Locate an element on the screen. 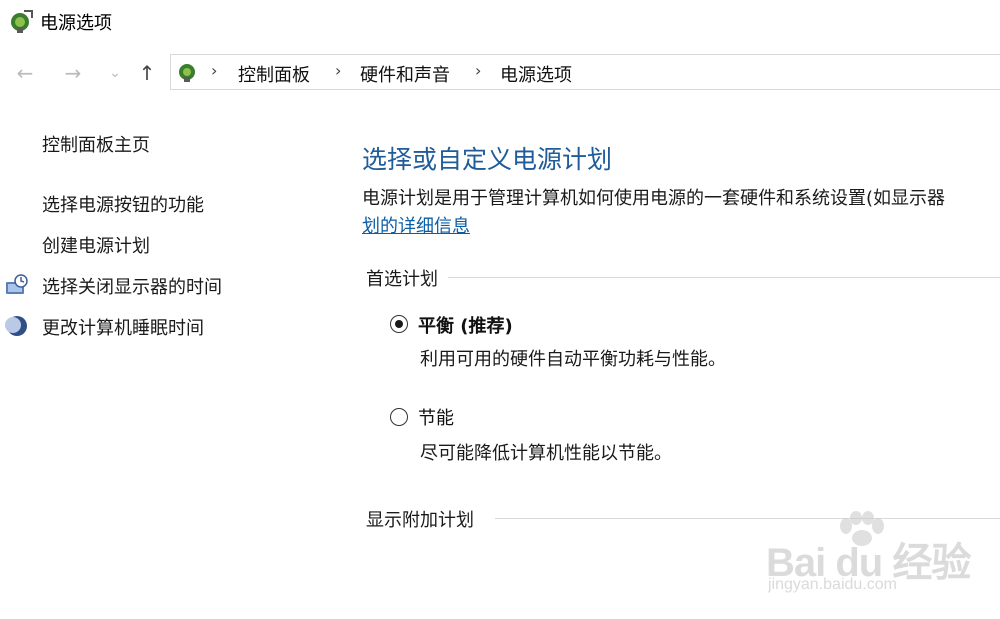 The image size is (1000, 619). moon-sleep-icon is located at coordinates (16, 326).